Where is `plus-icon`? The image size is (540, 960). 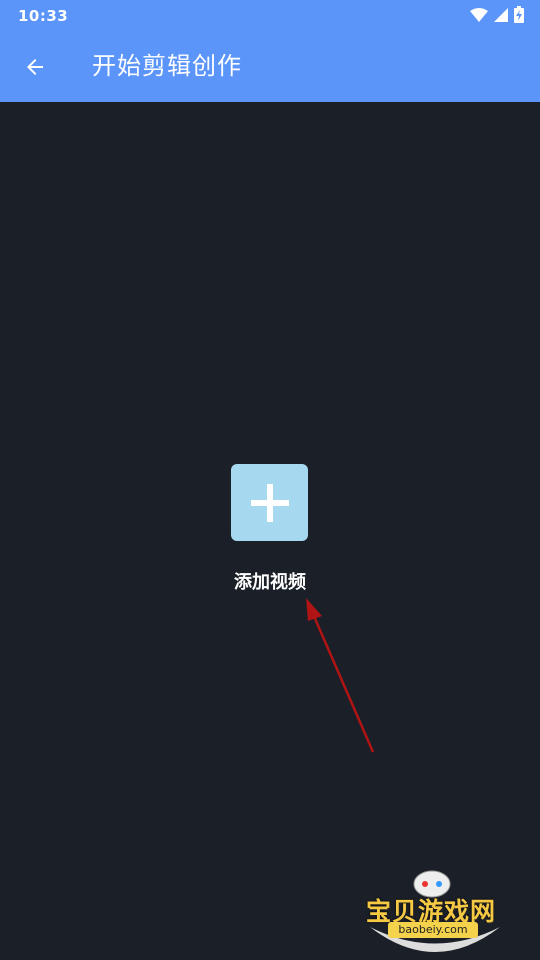 plus-icon is located at coordinates (269, 502).